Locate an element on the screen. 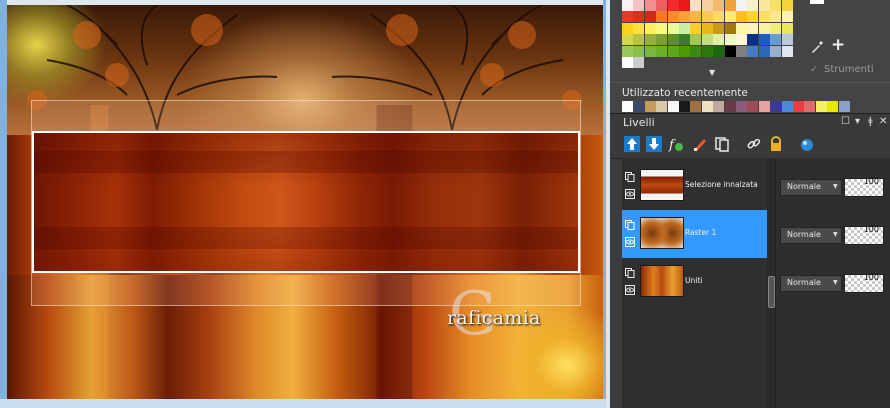 This screenshot has height=408, width=890. link-layers-icon is located at coordinates (754, 144).